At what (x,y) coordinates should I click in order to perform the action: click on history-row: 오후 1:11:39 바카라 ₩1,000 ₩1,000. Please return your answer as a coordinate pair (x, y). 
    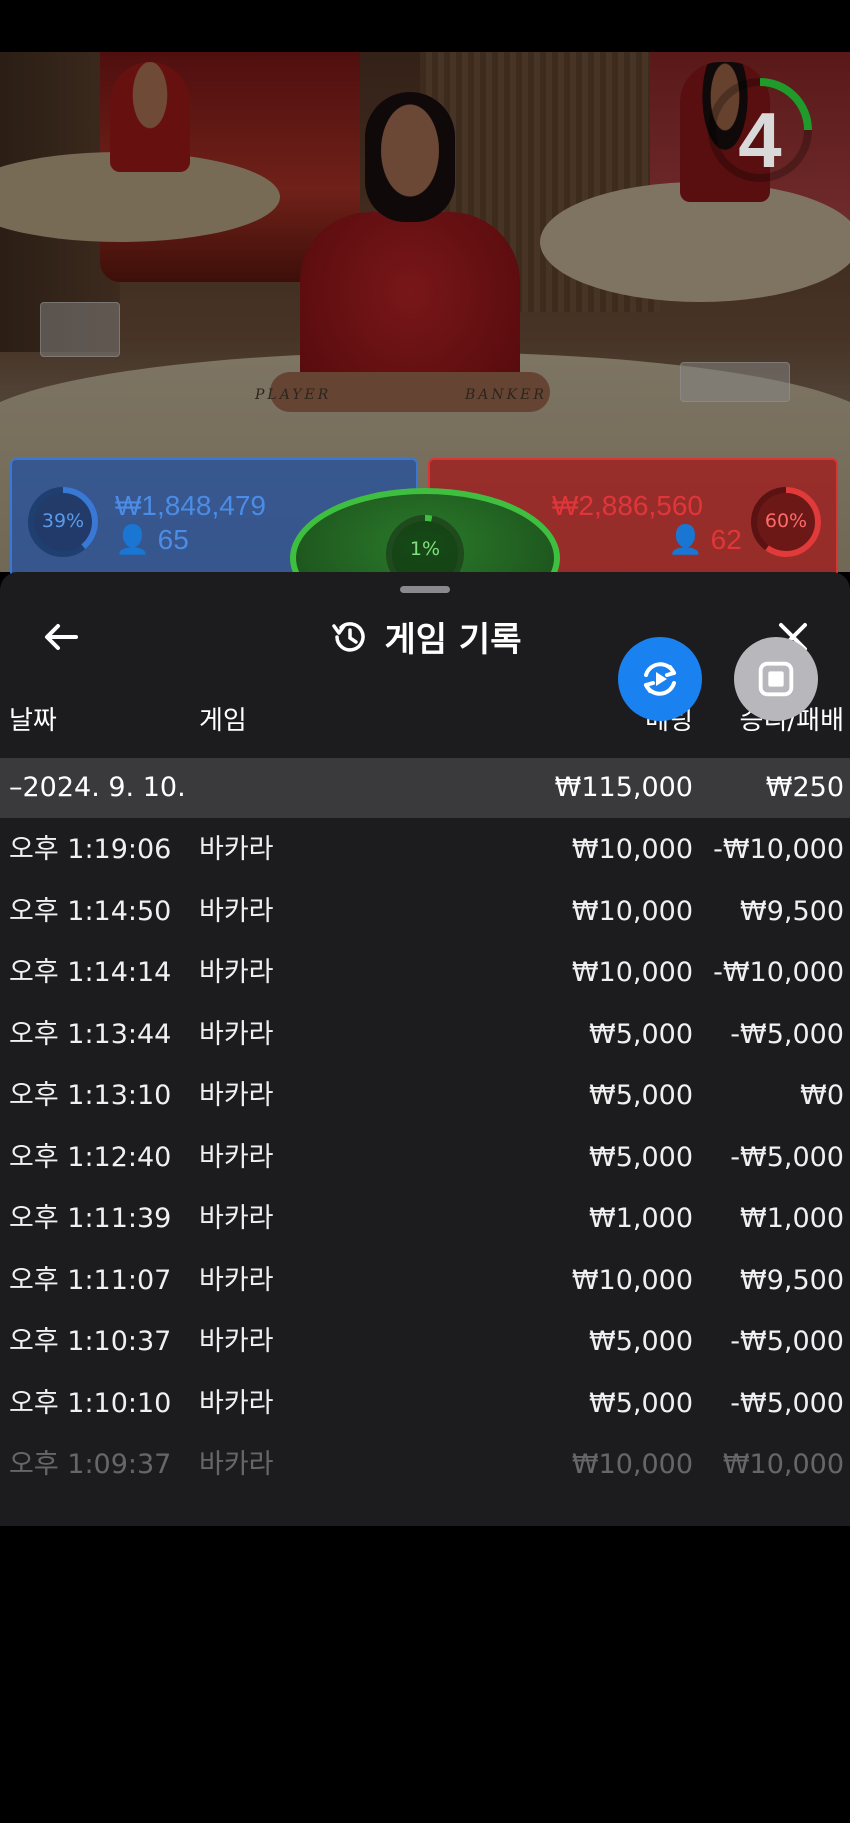
    Looking at the image, I should click on (425, 1218).